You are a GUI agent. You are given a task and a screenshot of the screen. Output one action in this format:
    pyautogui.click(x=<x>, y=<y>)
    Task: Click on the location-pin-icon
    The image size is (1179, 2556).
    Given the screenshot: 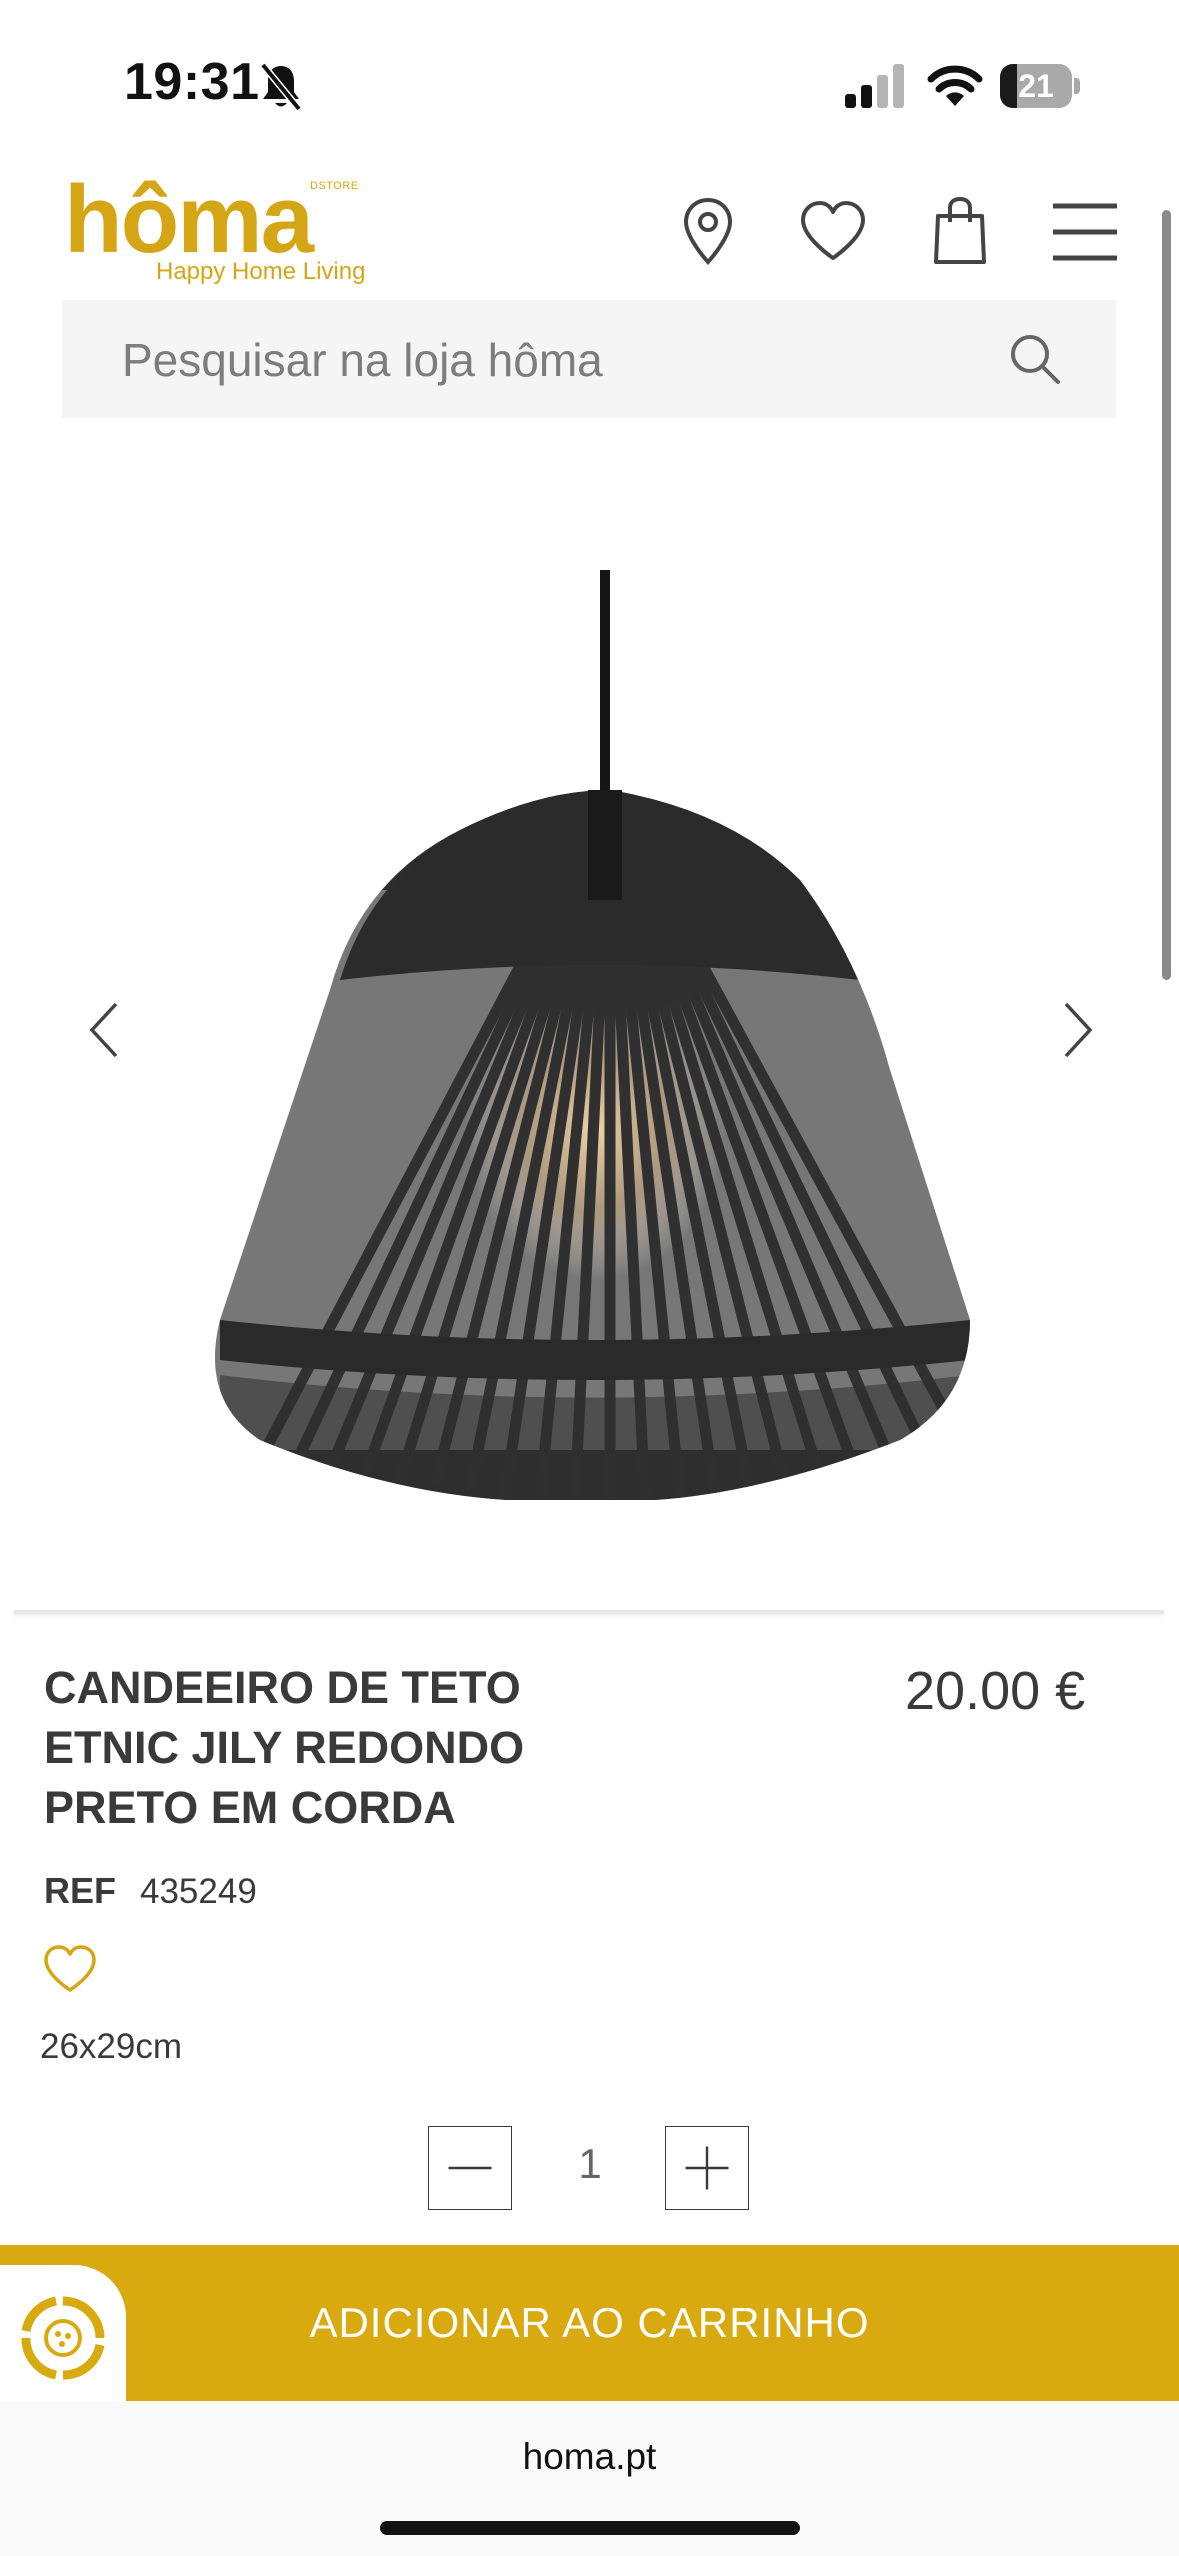 What is the action you would take?
    pyautogui.click(x=708, y=232)
    